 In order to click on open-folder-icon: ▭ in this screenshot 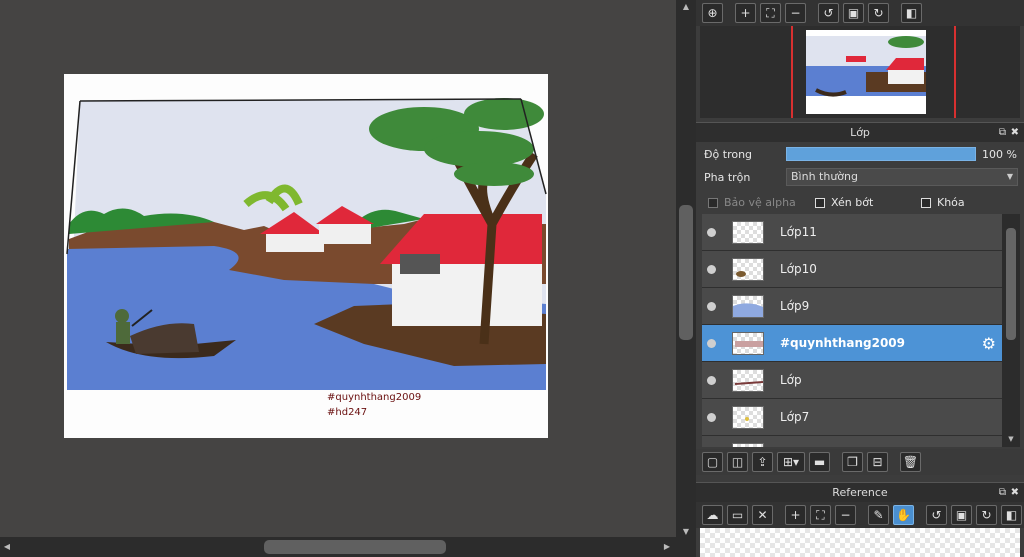, I will do `click(737, 515)`.